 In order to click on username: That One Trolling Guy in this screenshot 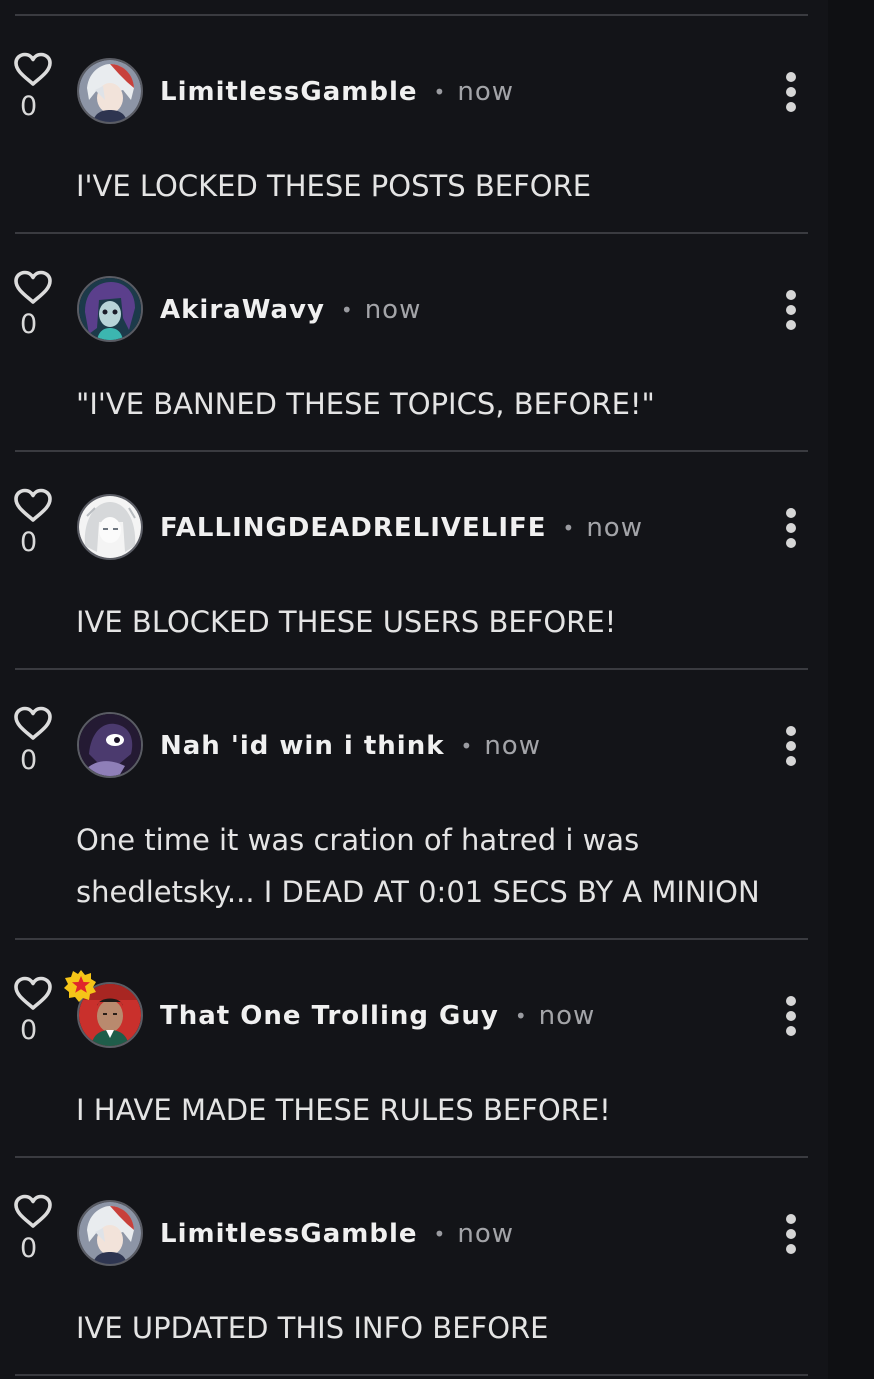, I will do `click(329, 1016)`.